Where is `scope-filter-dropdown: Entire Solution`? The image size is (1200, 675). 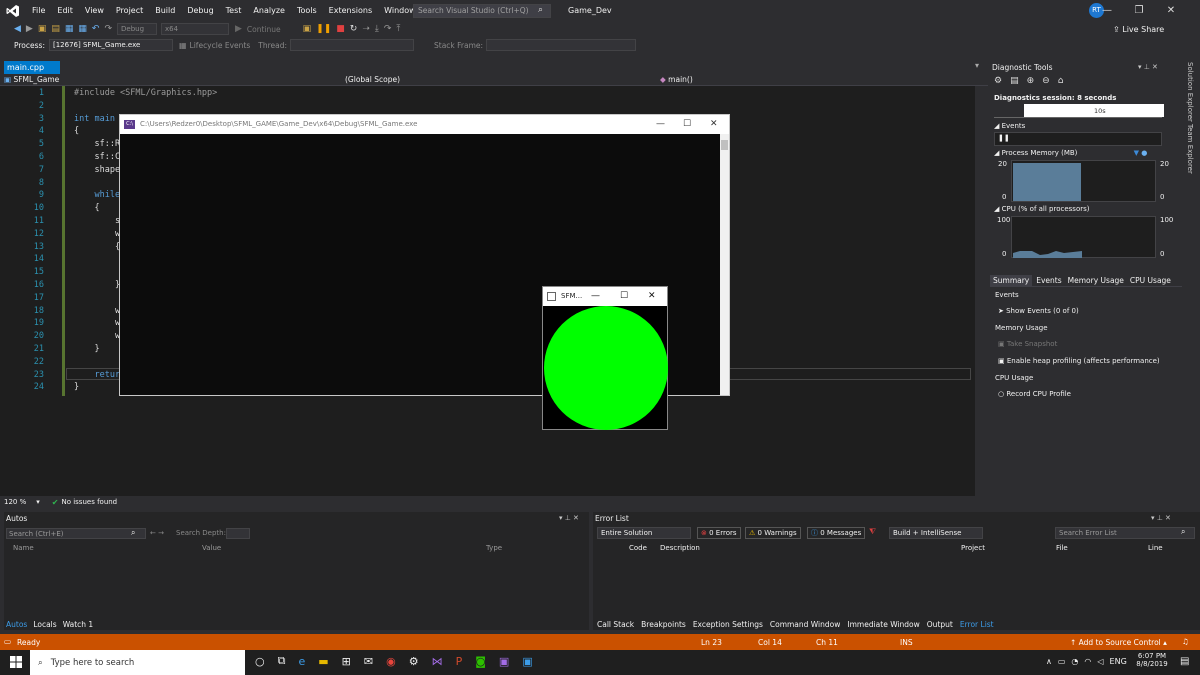
scope-filter-dropdown: Entire Solution is located at coordinates (644, 533).